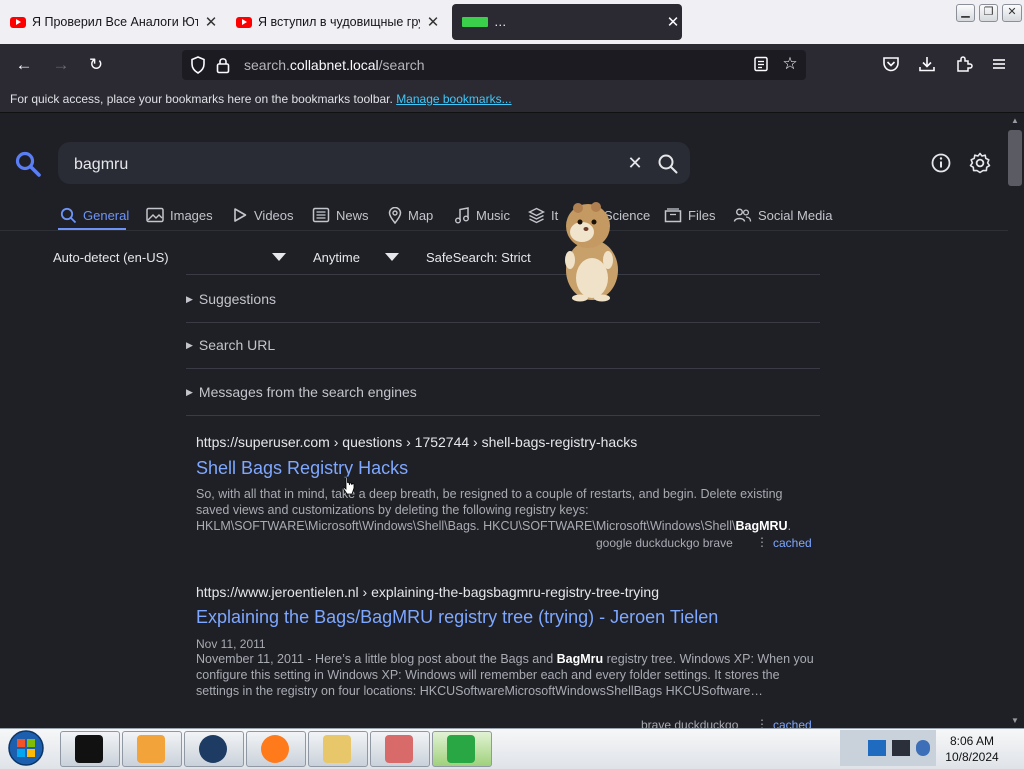  What do you see at coordinates (664, 543) in the screenshot?
I see `result-engines: google duckduckgo brave` at bounding box center [664, 543].